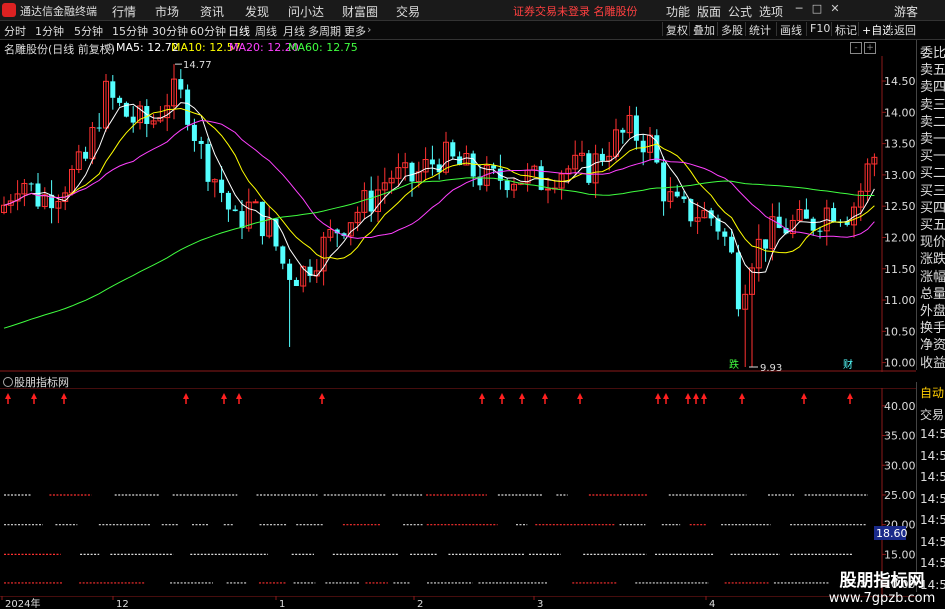 The image size is (945, 609). I want to click on menu-news: 资讯, so click(212, 11).